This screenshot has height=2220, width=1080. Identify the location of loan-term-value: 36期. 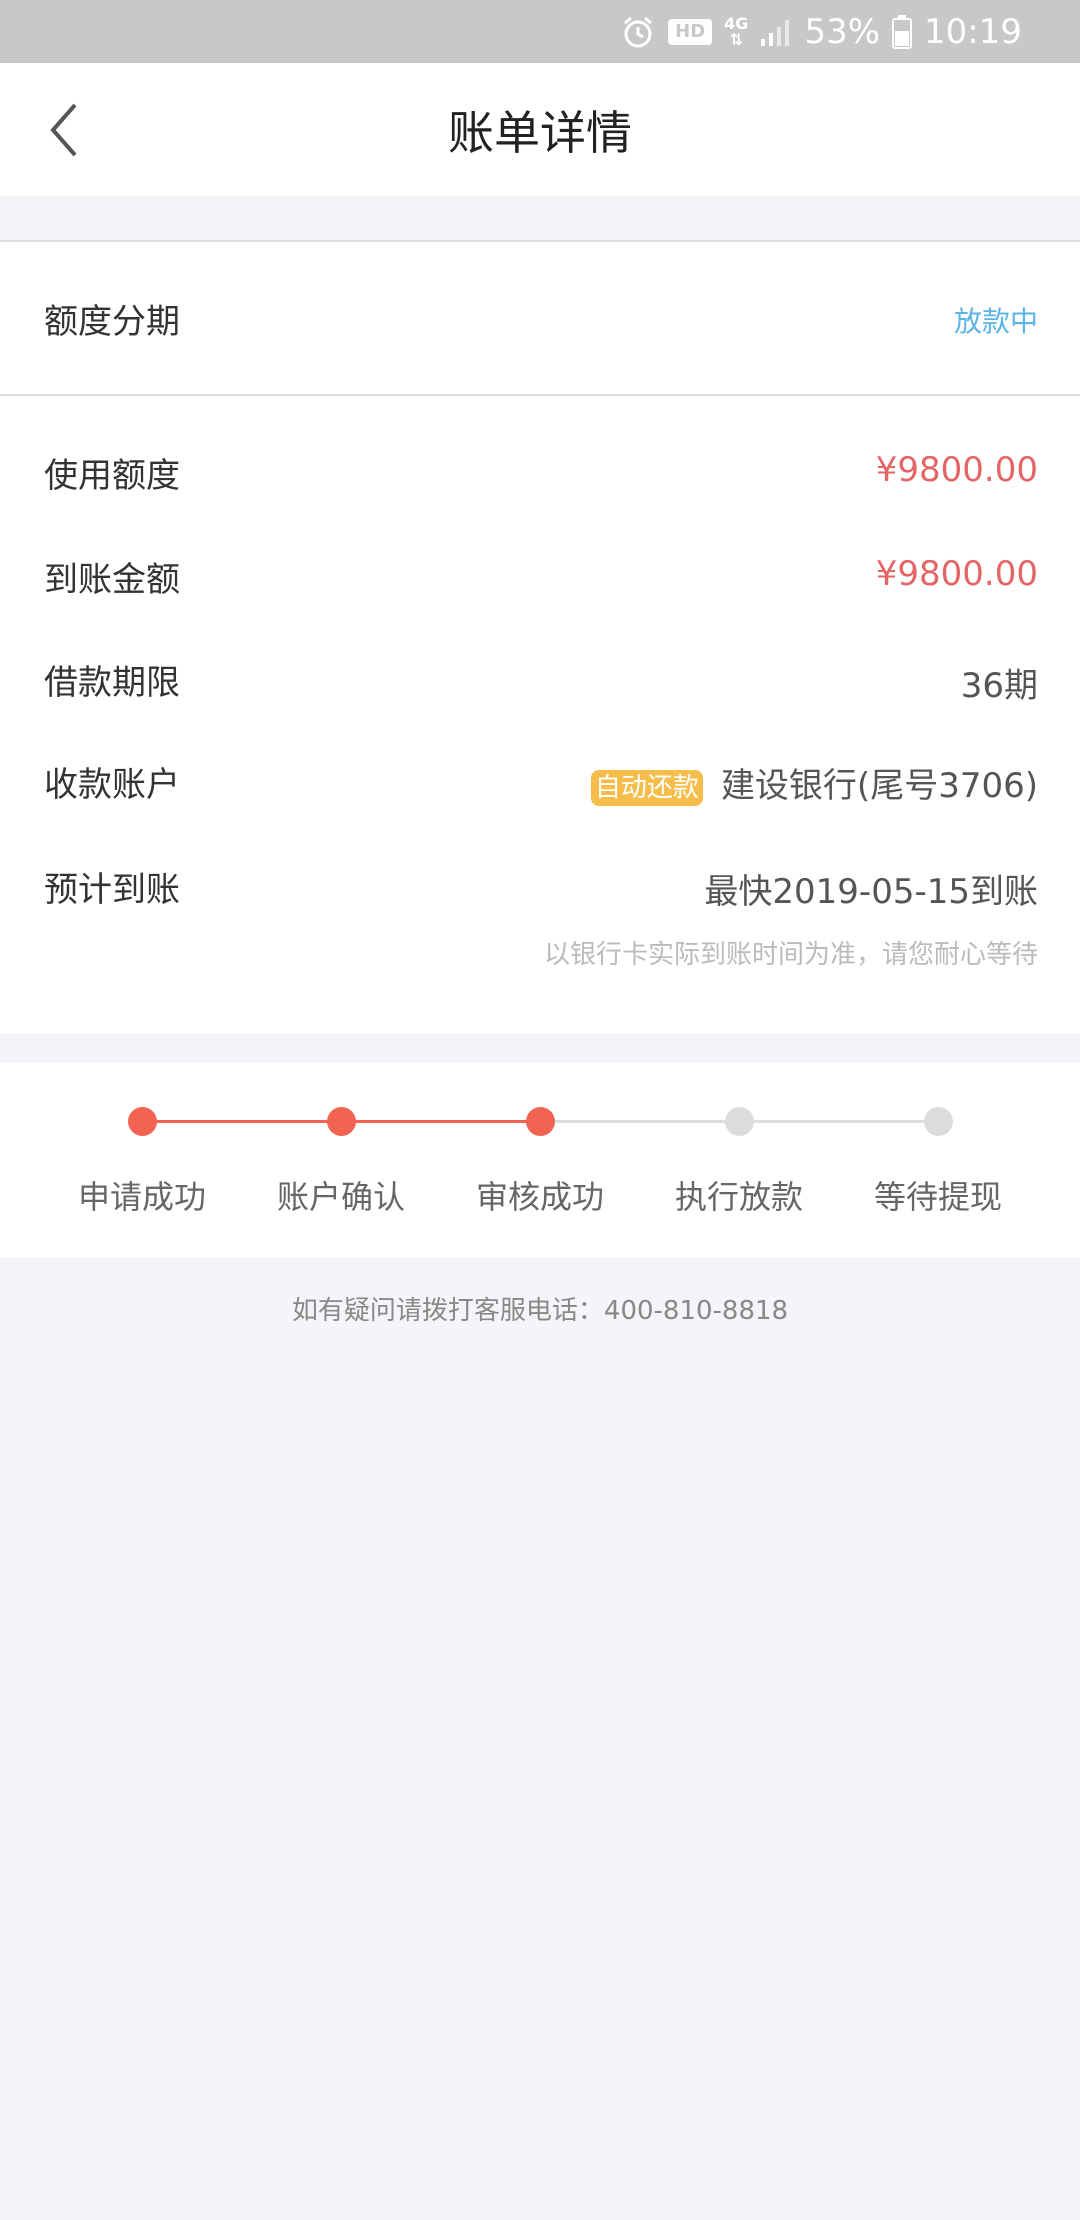
(999, 686).